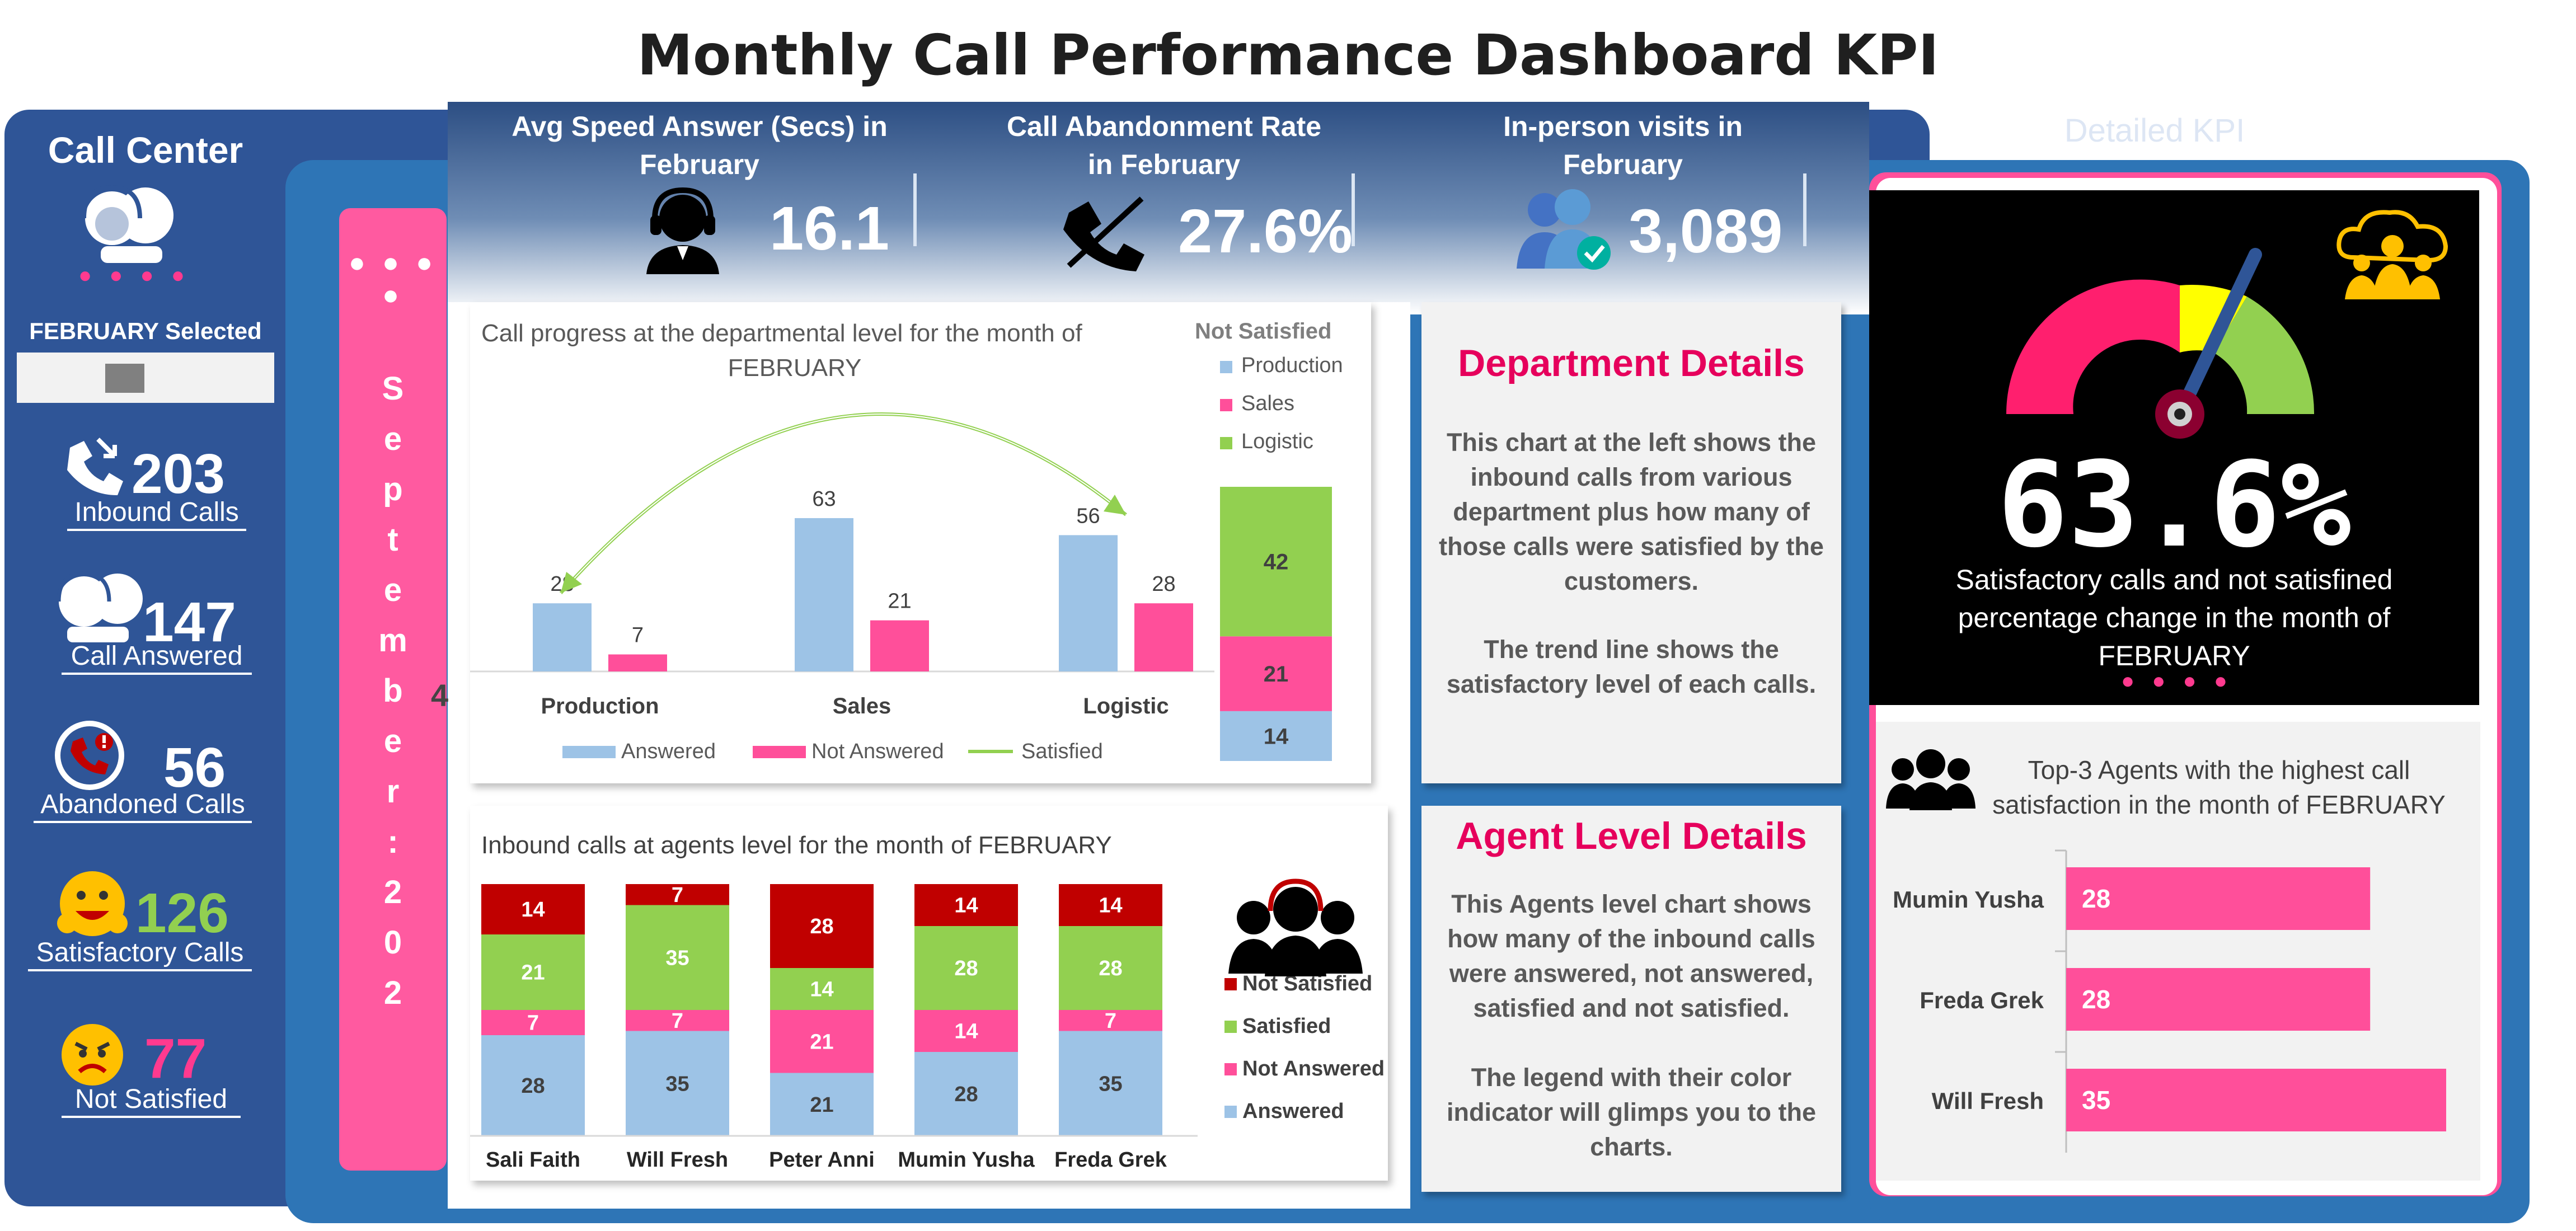 The width and height of the screenshot is (2576, 1231). I want to click on month-selected-label: FEBRUARY Selected, so click(145, 331).